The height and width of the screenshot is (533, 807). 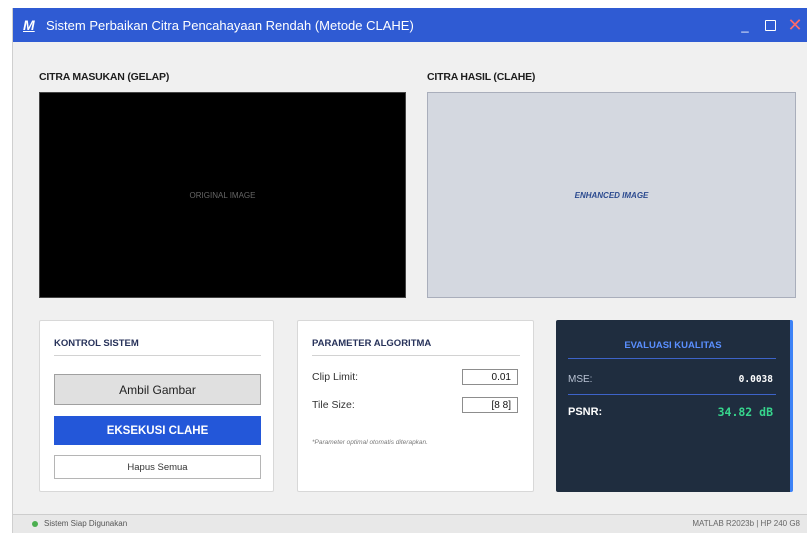 I want to click on kontrol-divider, so click(x=157, y=355).